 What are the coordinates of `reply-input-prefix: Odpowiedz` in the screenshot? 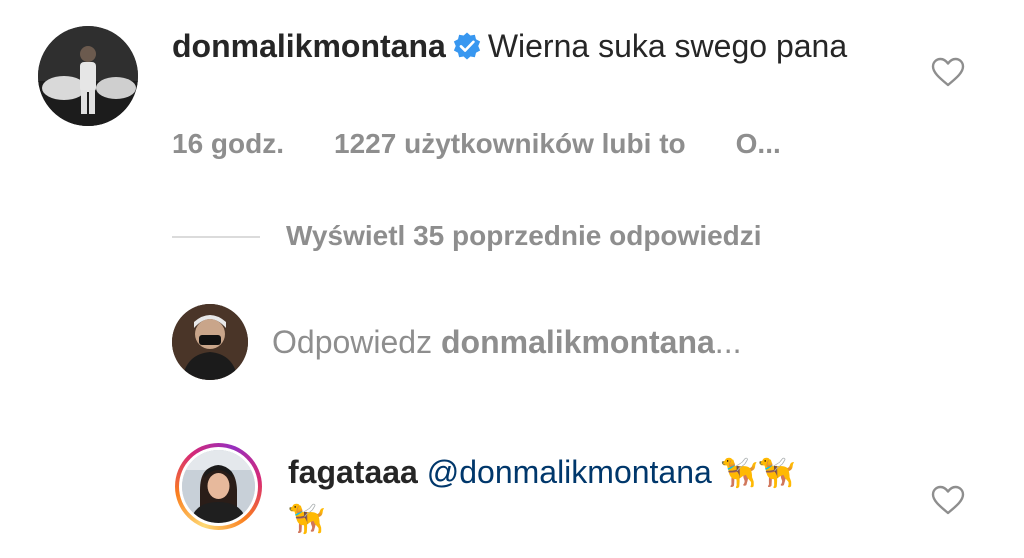 It's located at (352, 342).